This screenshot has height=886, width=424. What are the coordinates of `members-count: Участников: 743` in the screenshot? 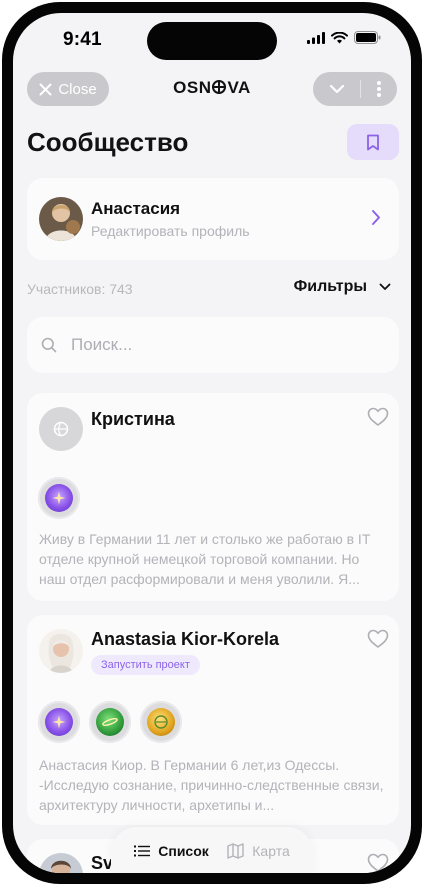 It's located at (80, 289).